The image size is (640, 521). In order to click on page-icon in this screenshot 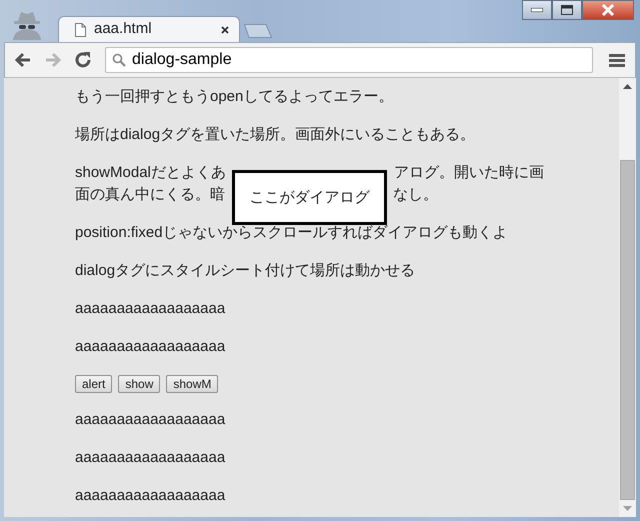, I will do `click(80, 29)`.